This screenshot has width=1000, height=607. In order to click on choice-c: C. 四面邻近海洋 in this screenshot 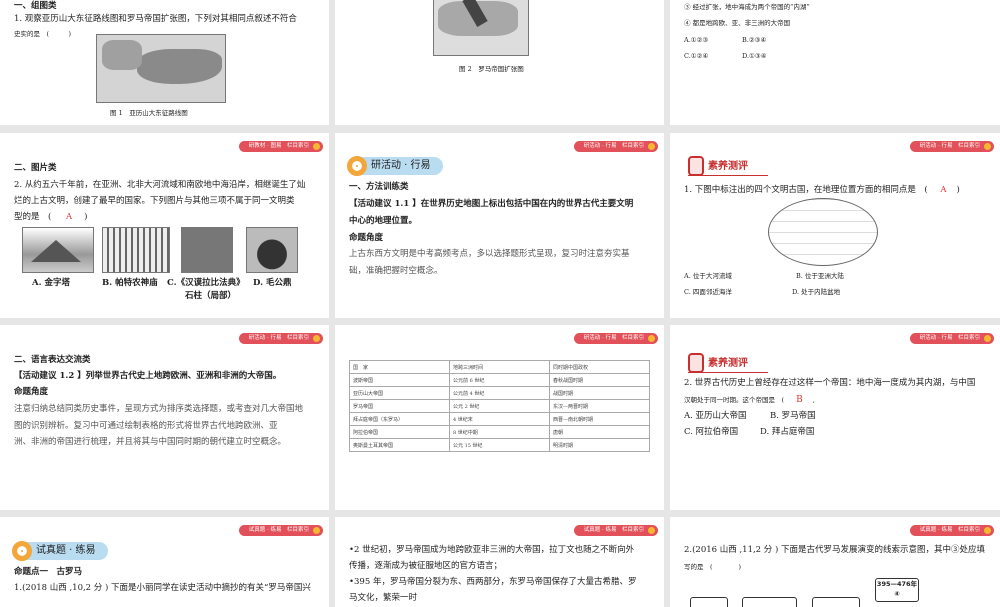, I will do `click(708, 292)`.